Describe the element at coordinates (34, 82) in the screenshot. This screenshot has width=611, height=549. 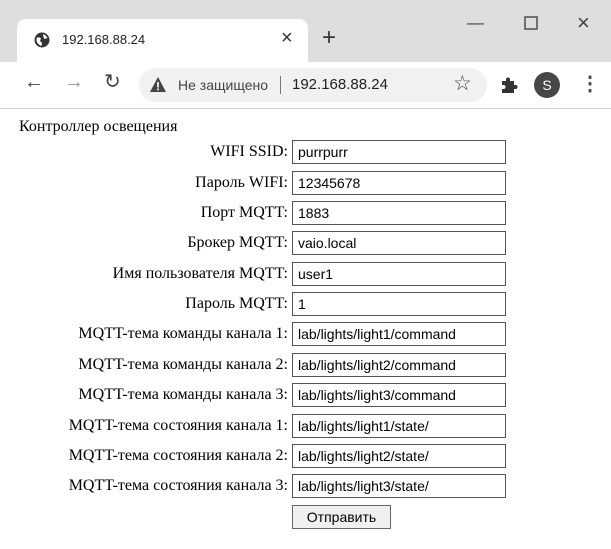
I see `back-arrow-icon: ←` at that location.